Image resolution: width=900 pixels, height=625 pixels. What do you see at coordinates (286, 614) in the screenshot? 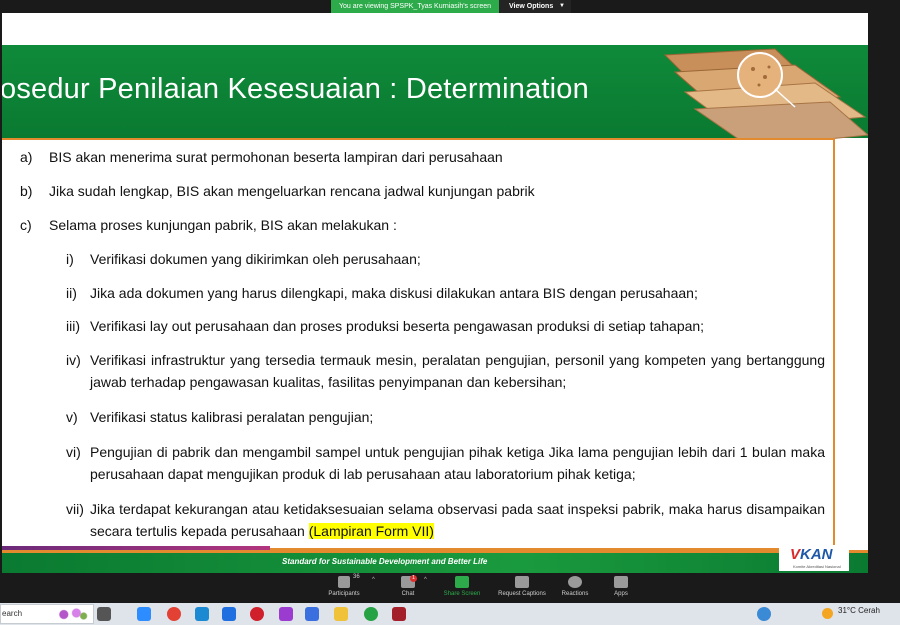
I see `app-icon` at bounding box center [286, 614].